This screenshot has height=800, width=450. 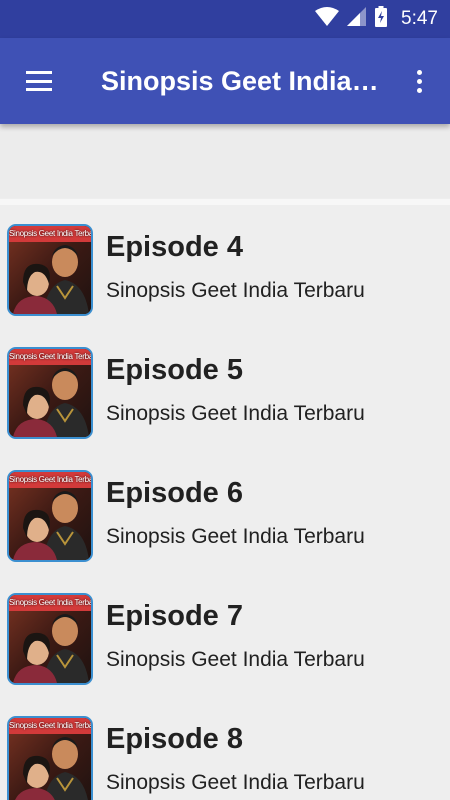 What do you see at coordinates (419, 18) in the screenshot?
I see `status-time: 5:47` at bounding box center [419, 18].